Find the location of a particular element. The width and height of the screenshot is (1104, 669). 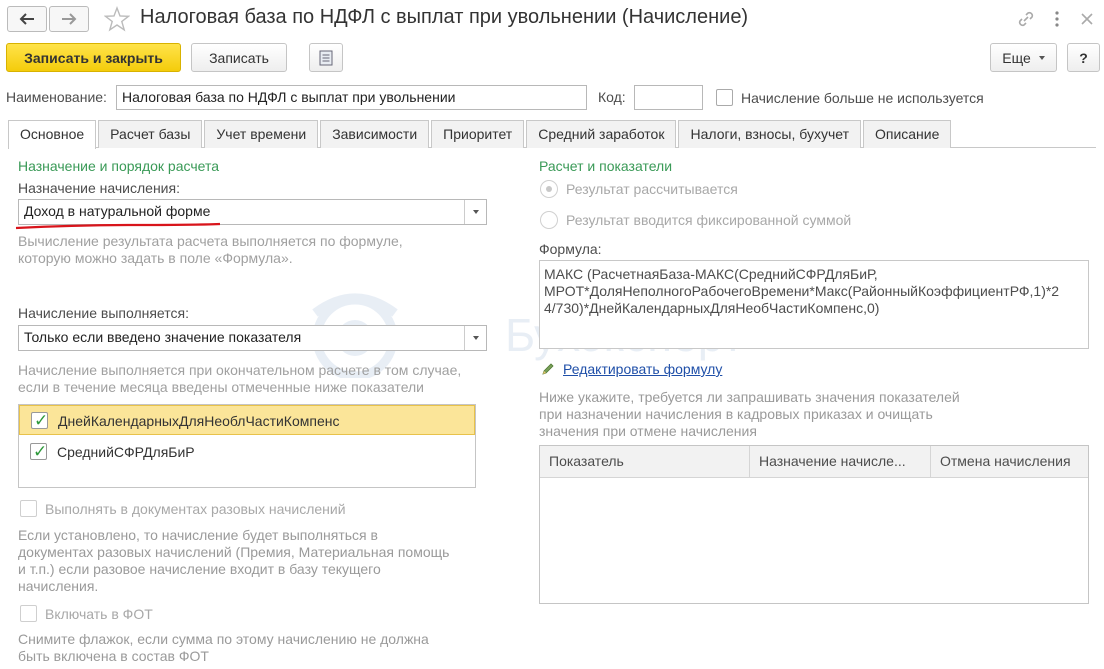

red-underline is located at coordinates (118, 226).